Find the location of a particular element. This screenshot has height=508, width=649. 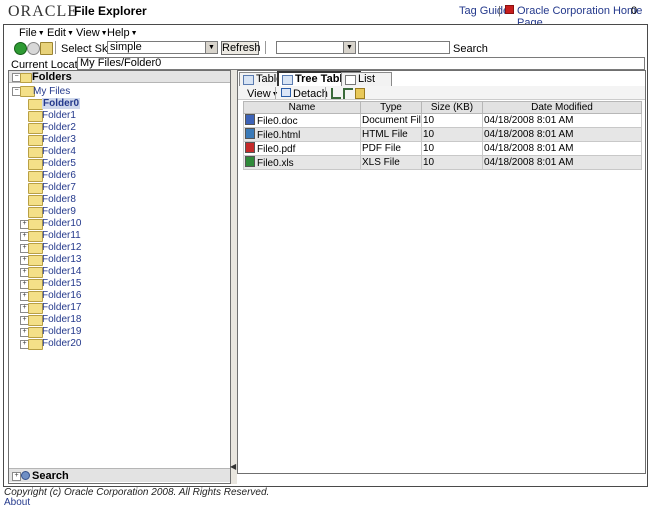

column-header-name: Name is located at coordinates (302, 107).